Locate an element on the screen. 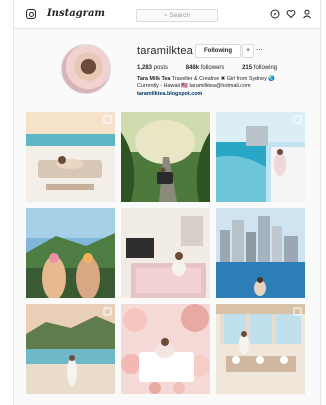 Image resolution: width=326 pixels, height=405 pixels. search-placeholder: Search is located at coordinates (180, 15).